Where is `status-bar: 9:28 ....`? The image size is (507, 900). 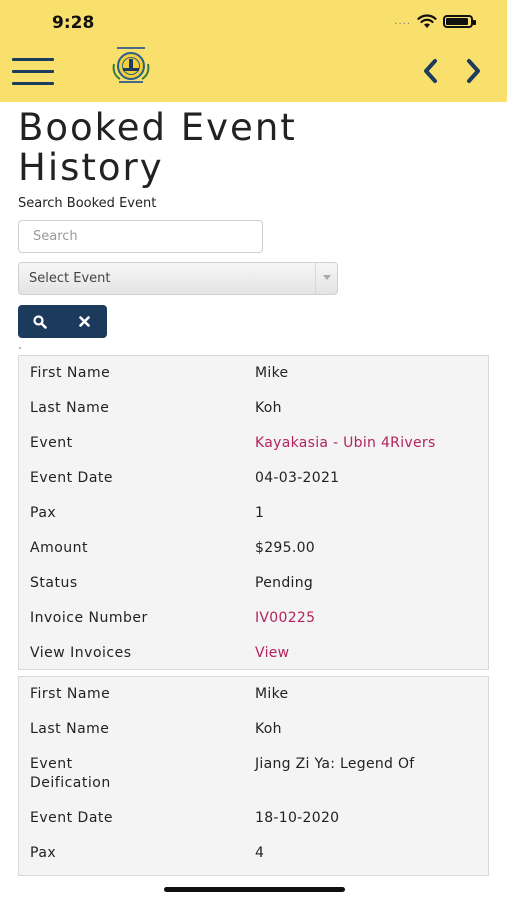 status-bar: 9:28 .... is located at coordinates (253, 22).